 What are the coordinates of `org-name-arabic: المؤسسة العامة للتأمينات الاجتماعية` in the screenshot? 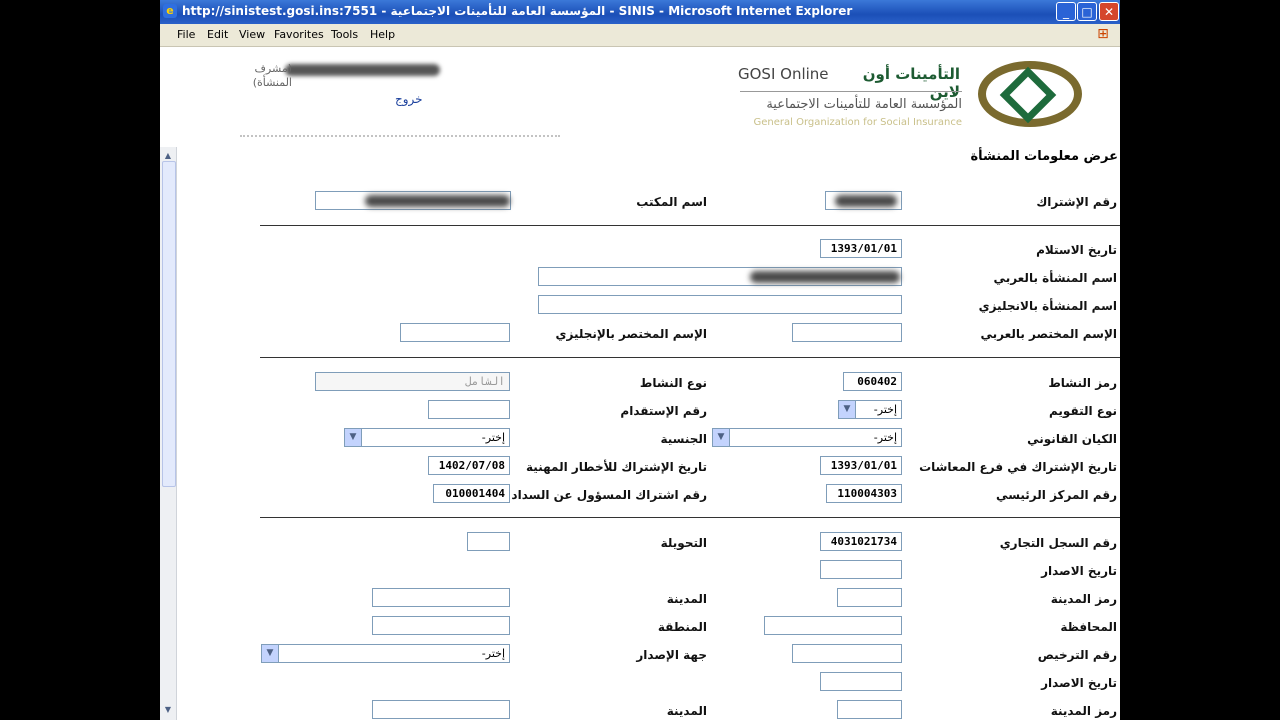 It's located at (864, 104).